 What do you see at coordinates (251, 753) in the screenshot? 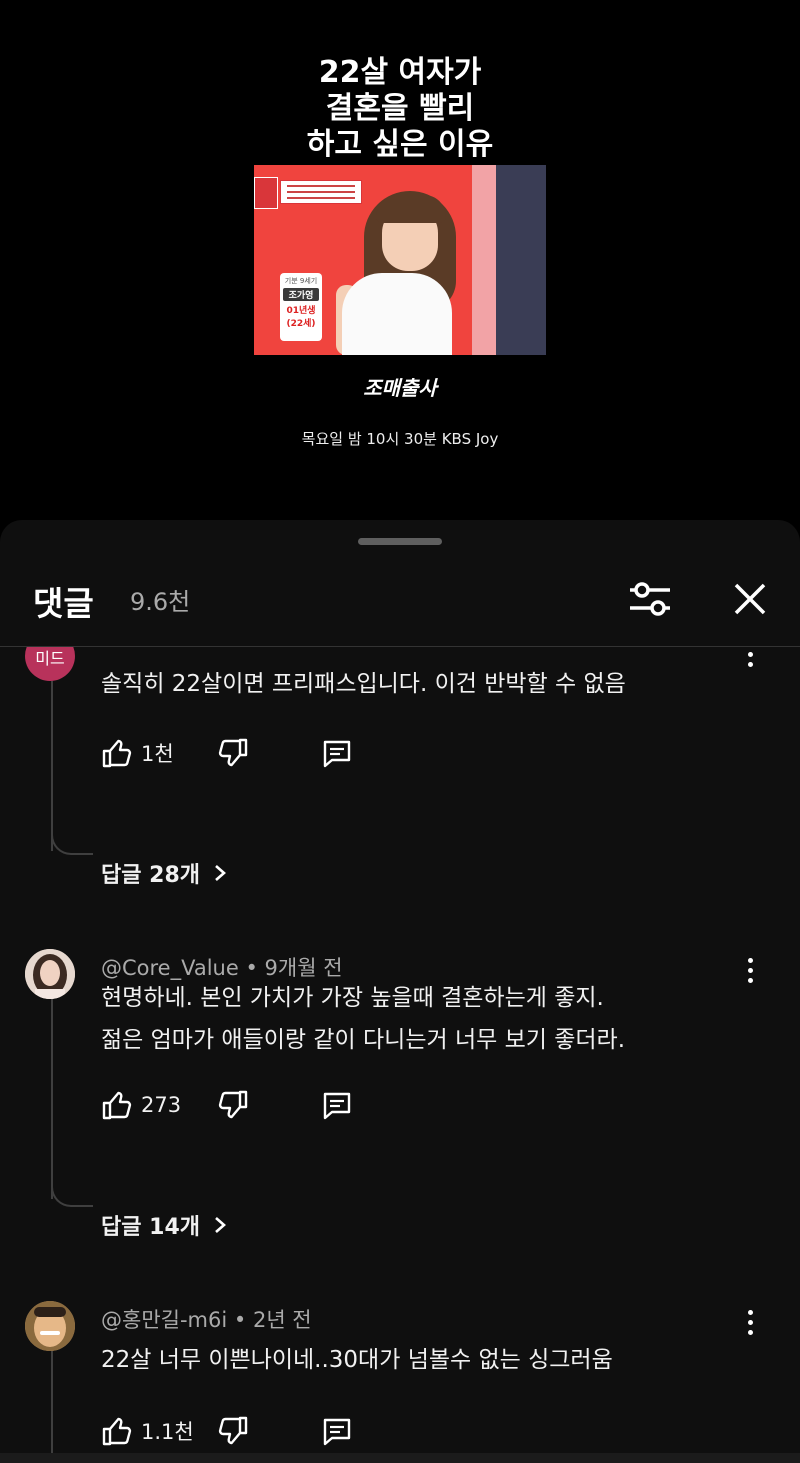
I see `comment-actions: 1천` at bounding box center [251, 753].